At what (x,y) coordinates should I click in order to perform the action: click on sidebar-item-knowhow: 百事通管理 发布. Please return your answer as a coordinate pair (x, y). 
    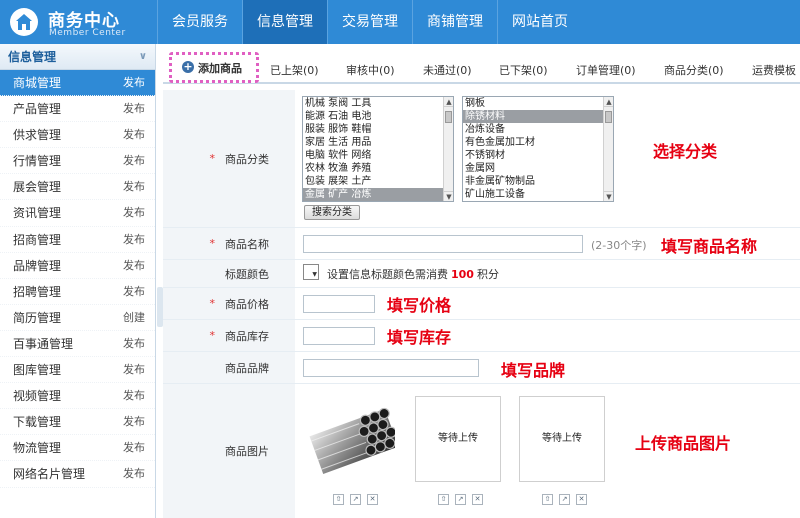
    Looking at the image, I should click on (77, 344).